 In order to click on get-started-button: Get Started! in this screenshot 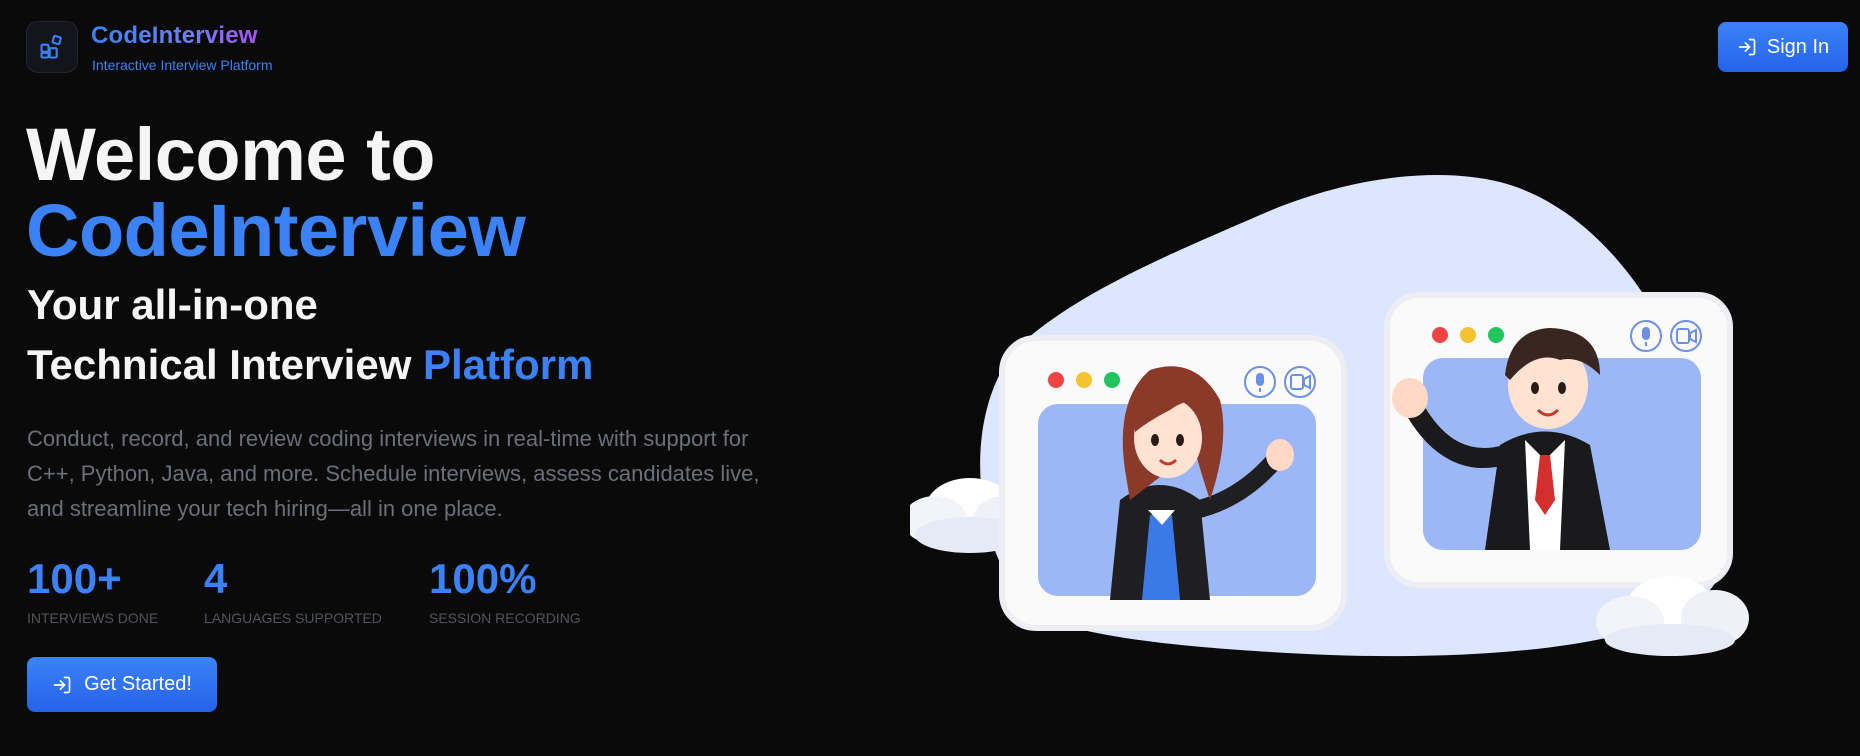, I will do `click(122, 684)`.